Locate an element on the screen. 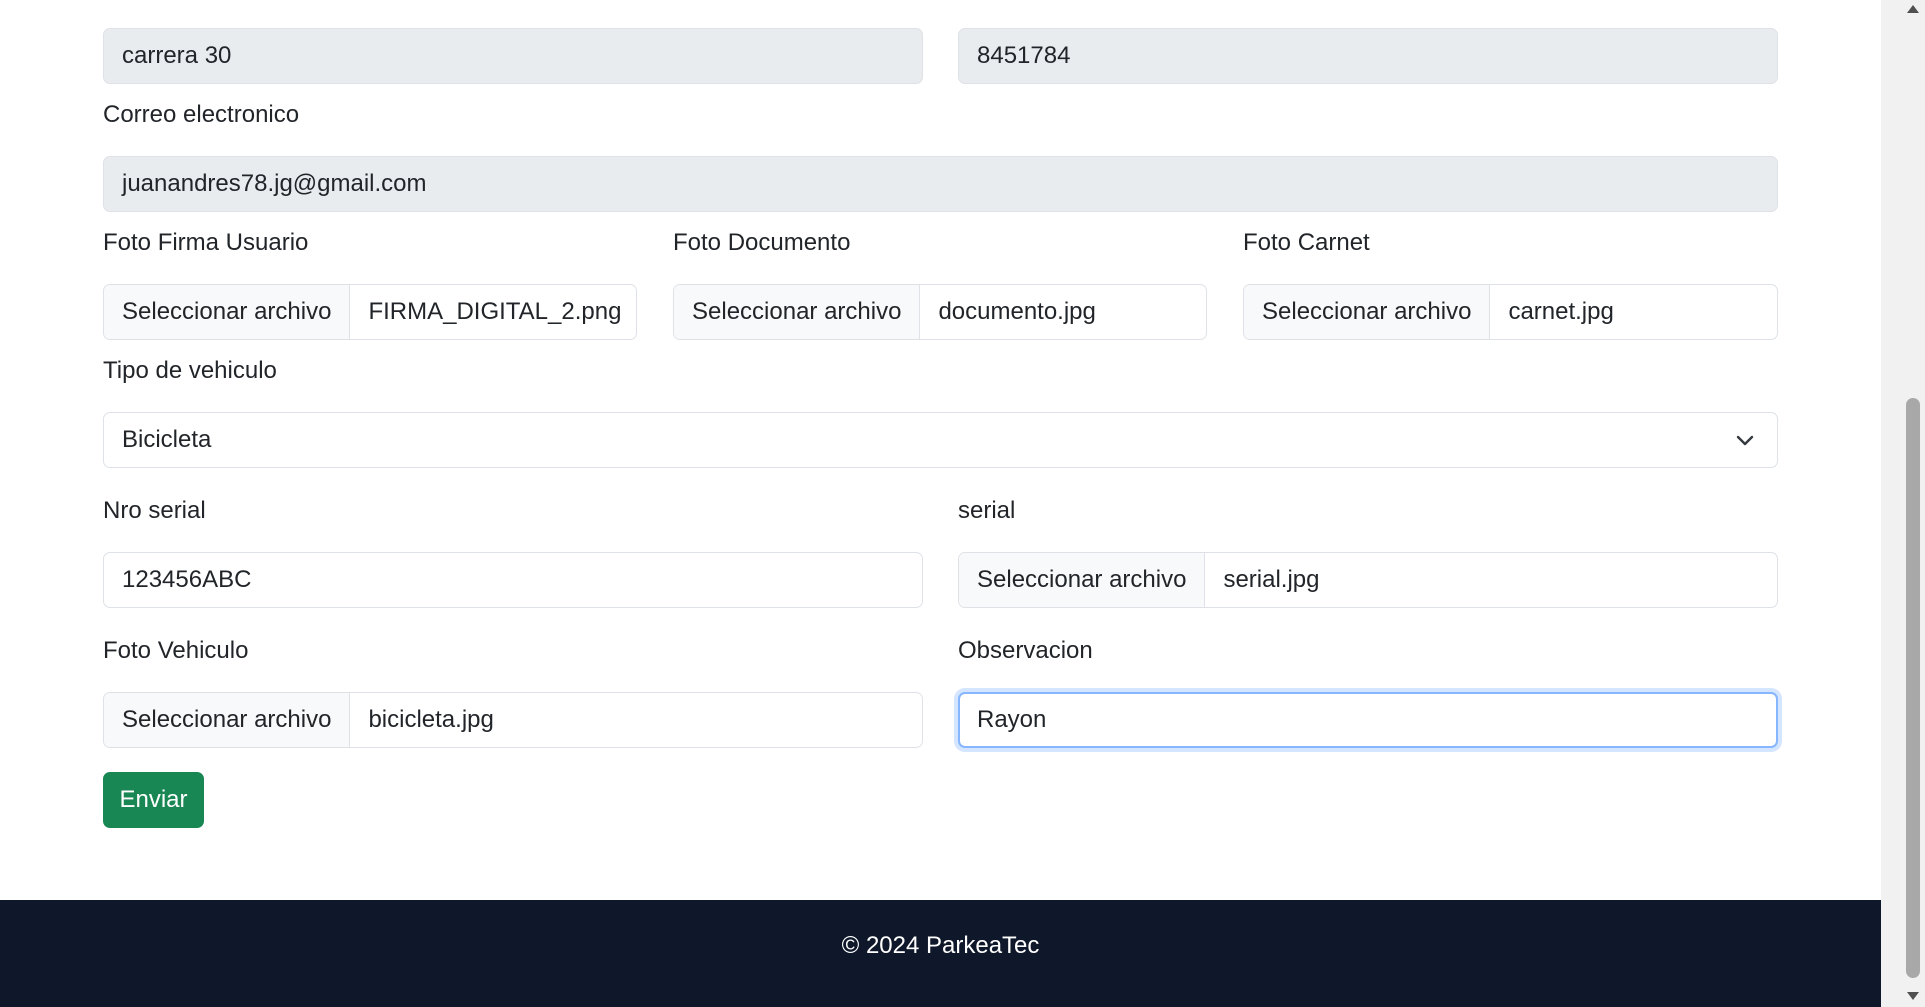 This screenshot has width=1925, height=1007. document-photo-label: Foto Documento is located at coordinates (762, 242).